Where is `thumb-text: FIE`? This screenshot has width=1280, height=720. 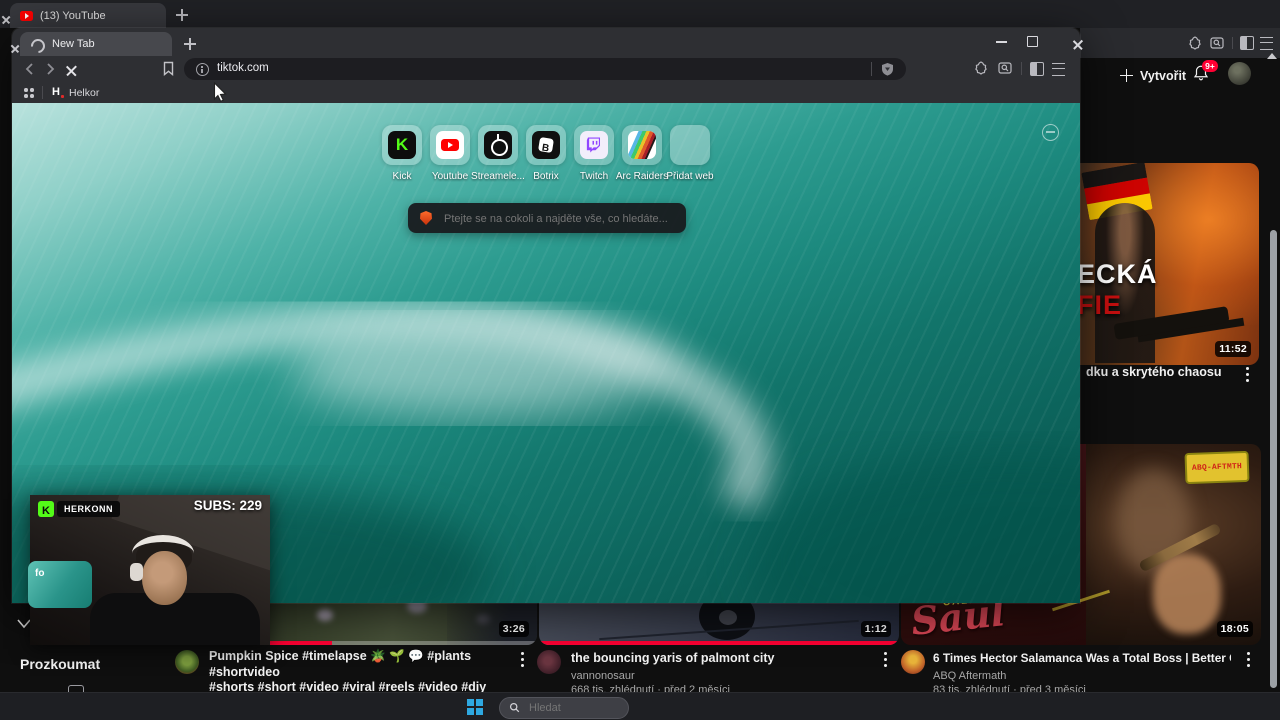
thumb-text: FIE is located at coordinates (1100, 305).